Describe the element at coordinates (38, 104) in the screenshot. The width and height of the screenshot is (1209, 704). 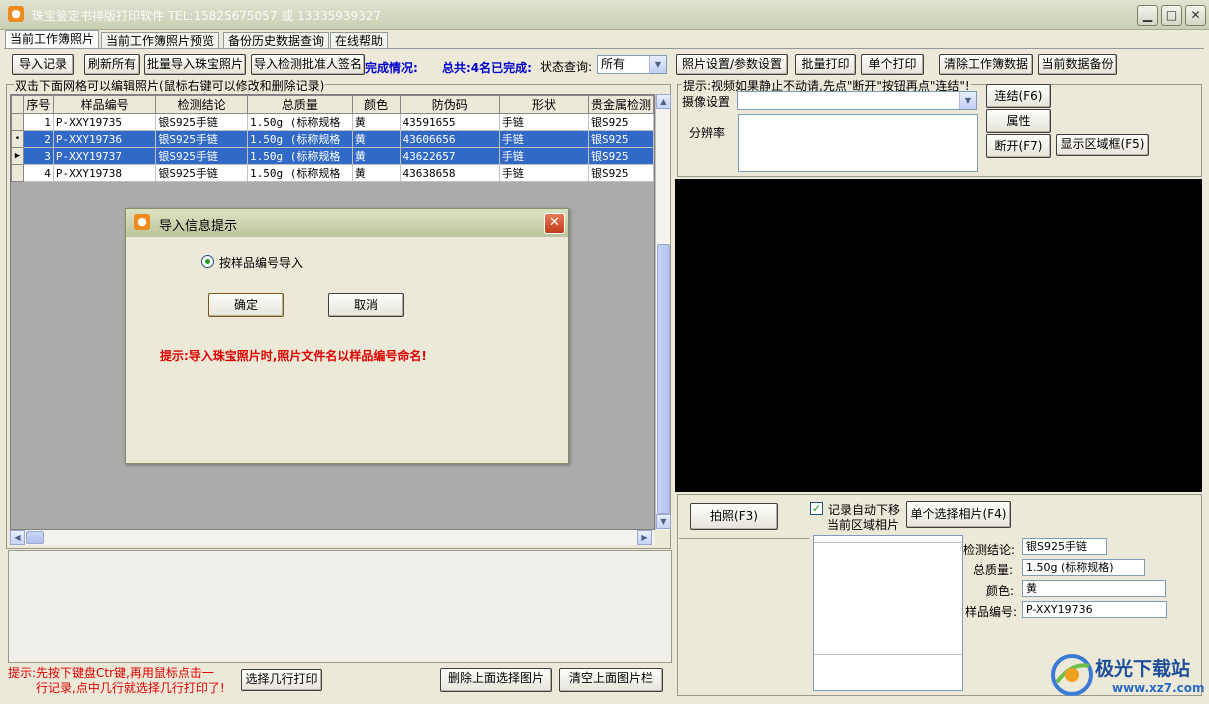
I see `column-header: 序号` at that location.